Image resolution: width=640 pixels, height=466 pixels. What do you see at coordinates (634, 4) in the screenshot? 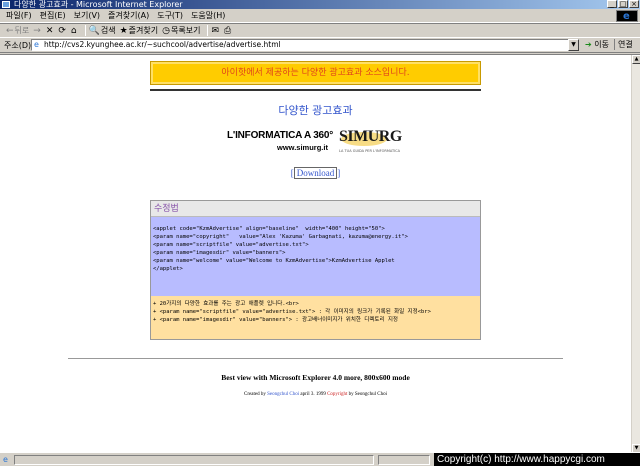
I see `close-button: ×` at bounding box center [634, 4].